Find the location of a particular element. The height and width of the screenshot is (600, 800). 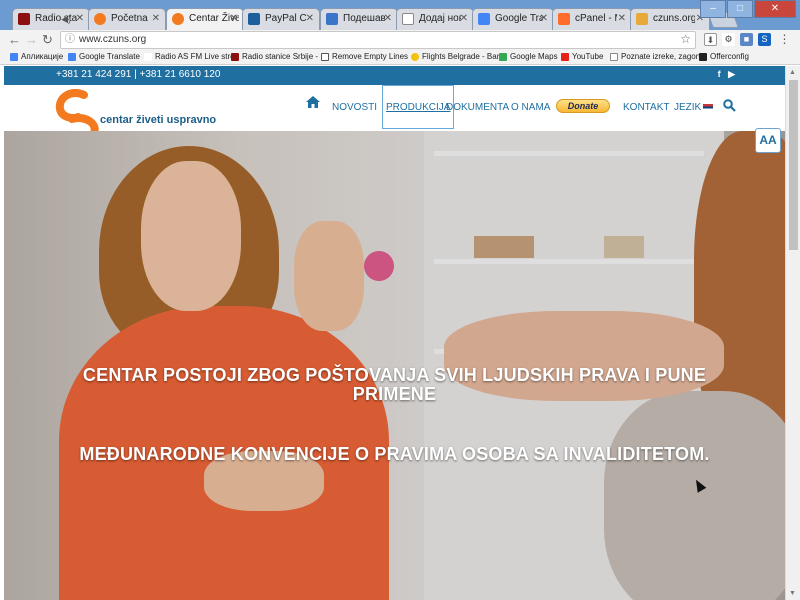

bookmark-star-icon: ☆ is located at coordinates (685, 39).